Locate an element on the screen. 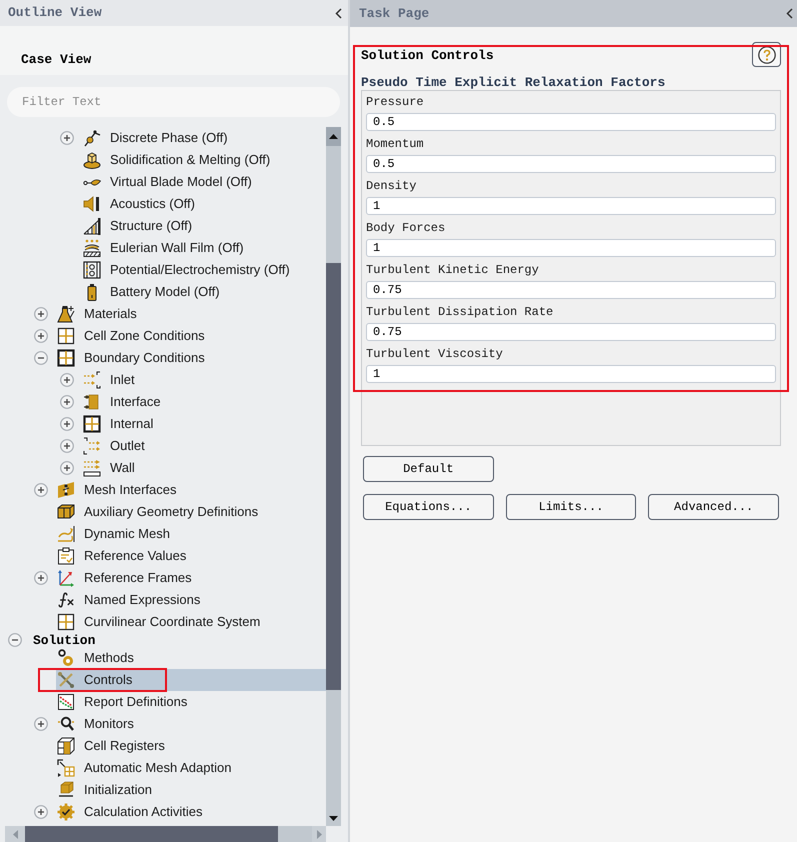  view-tab: Case View is located at coordinates (56, 59).